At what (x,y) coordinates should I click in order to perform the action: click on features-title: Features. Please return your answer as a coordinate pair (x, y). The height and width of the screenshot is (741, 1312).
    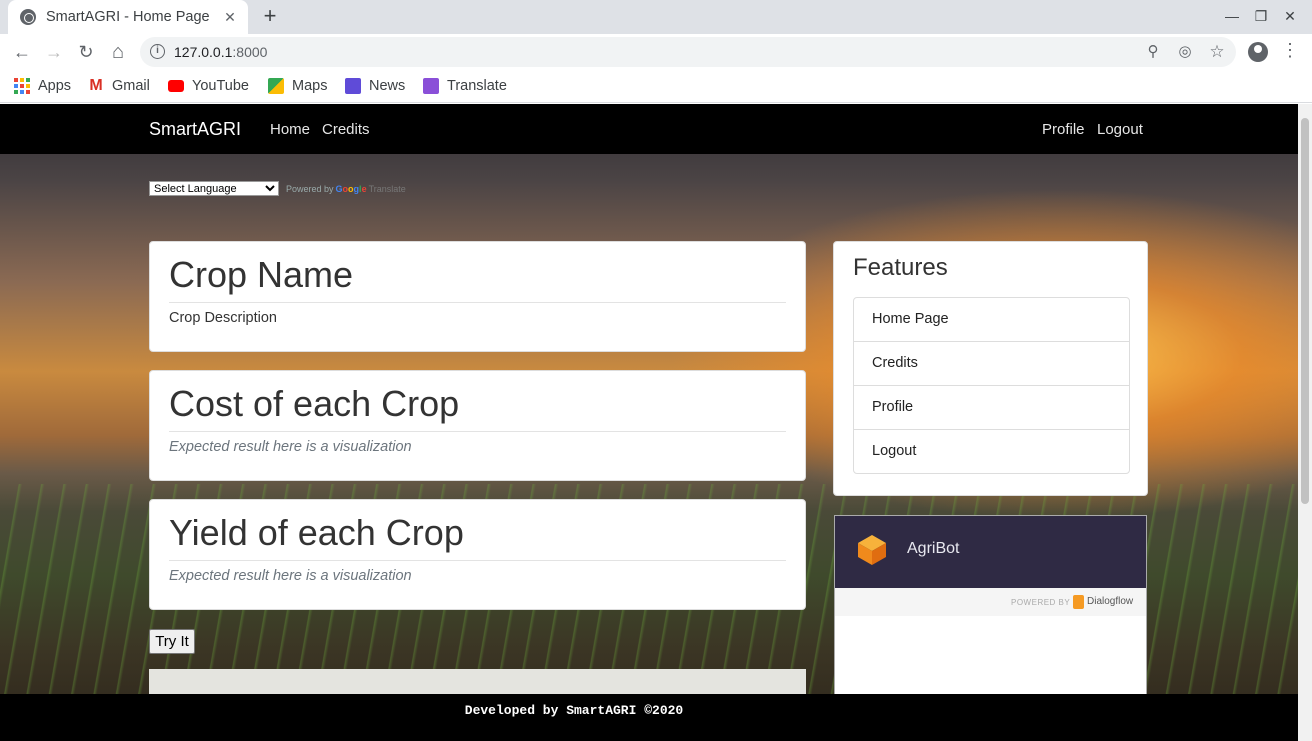
    Looking at the image, I should click on (900, 267).